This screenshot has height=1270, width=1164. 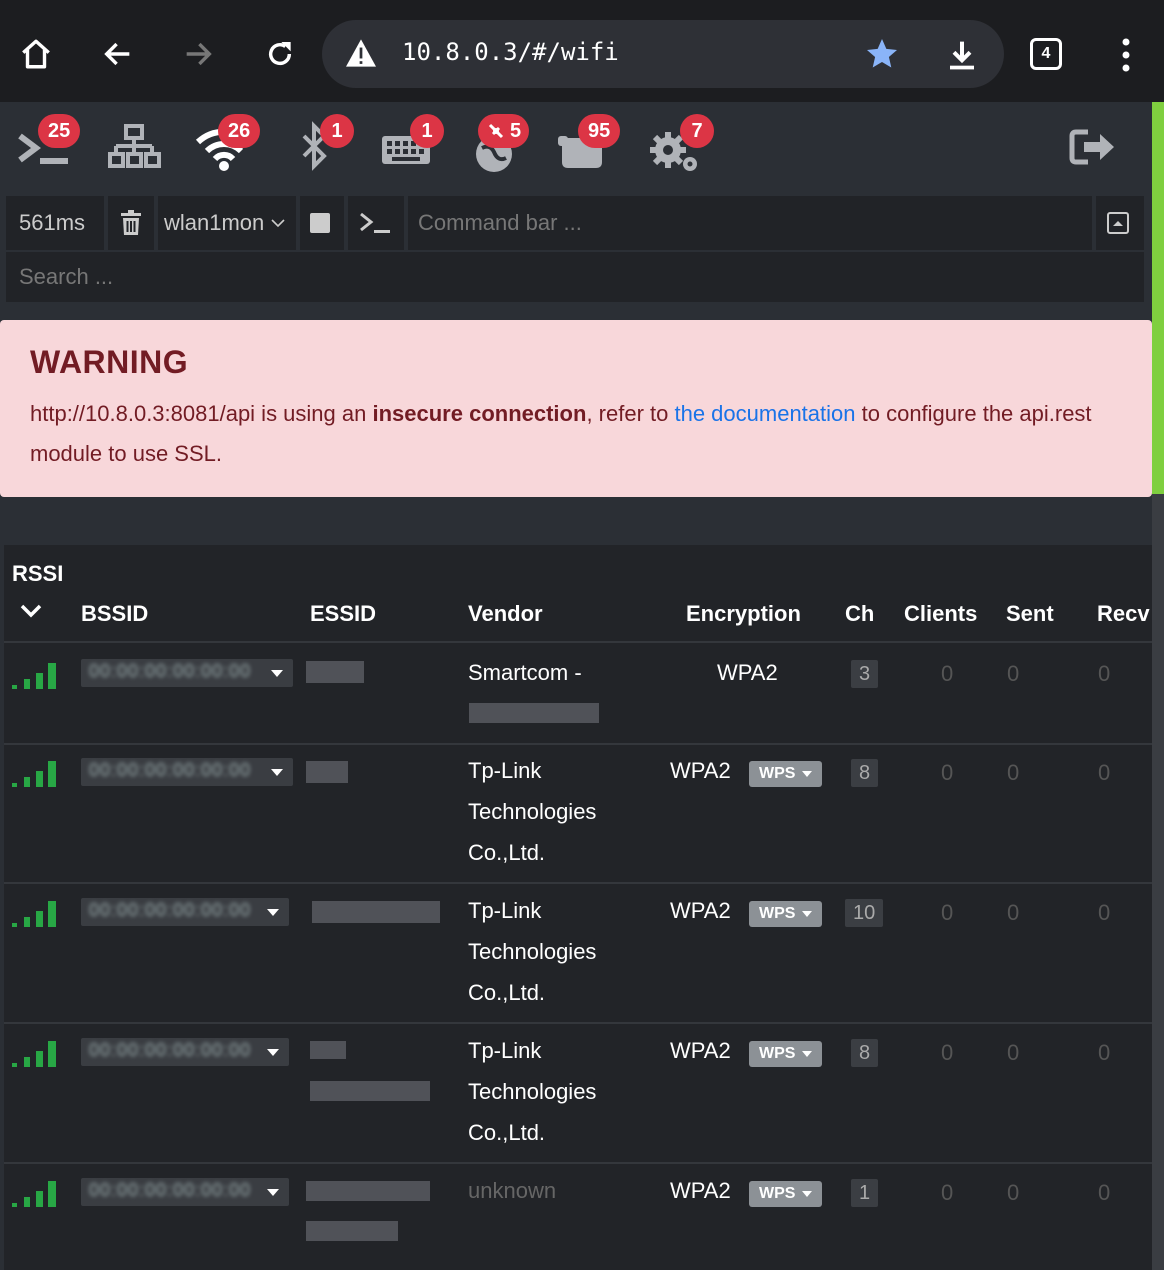 What do you see at coordinates (505, 614) in the screenshot?
I see `col-header-vendor: Vendor` at bounding box center [505, 614].